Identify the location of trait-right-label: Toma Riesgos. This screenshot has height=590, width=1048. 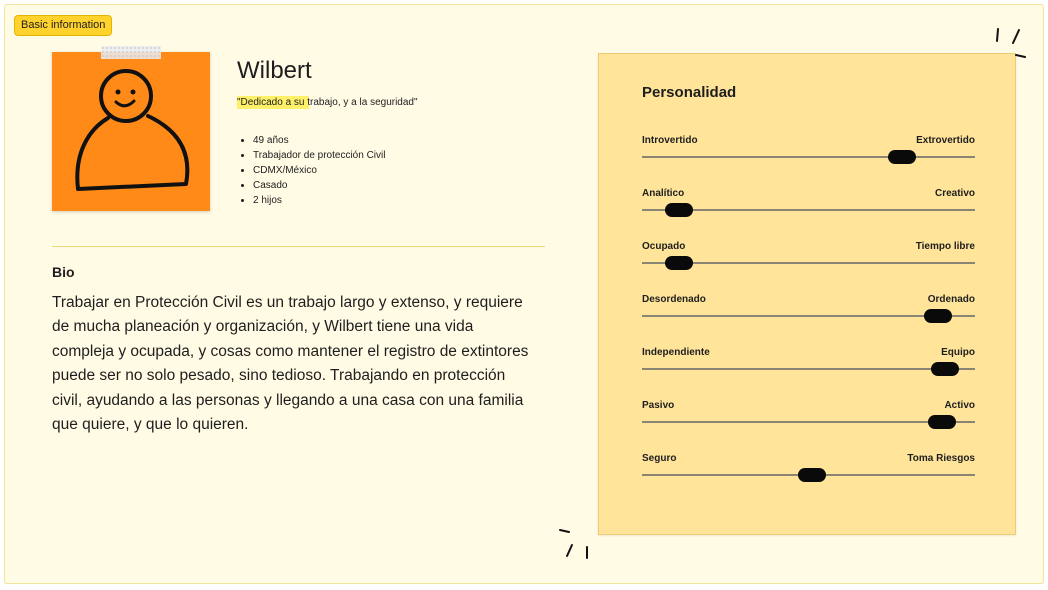
(941, 458).